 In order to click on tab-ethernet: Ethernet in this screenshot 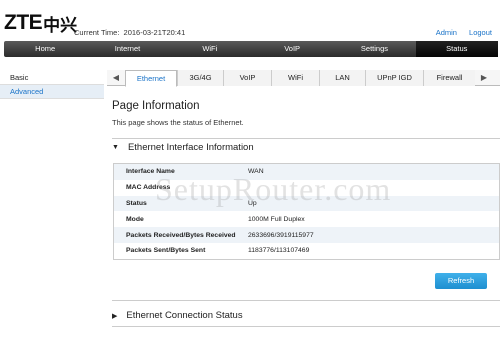, I will do `click(151, 78)`.